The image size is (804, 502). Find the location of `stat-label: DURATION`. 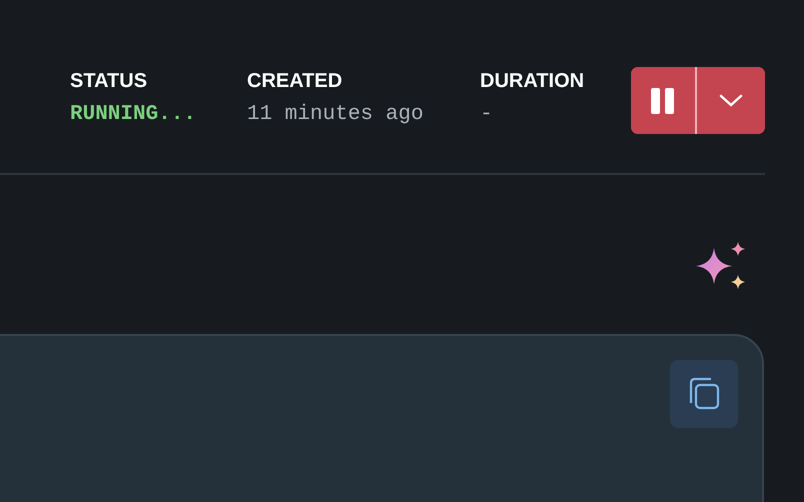

stat-label: DURATION is located at coordinates (532, 81).